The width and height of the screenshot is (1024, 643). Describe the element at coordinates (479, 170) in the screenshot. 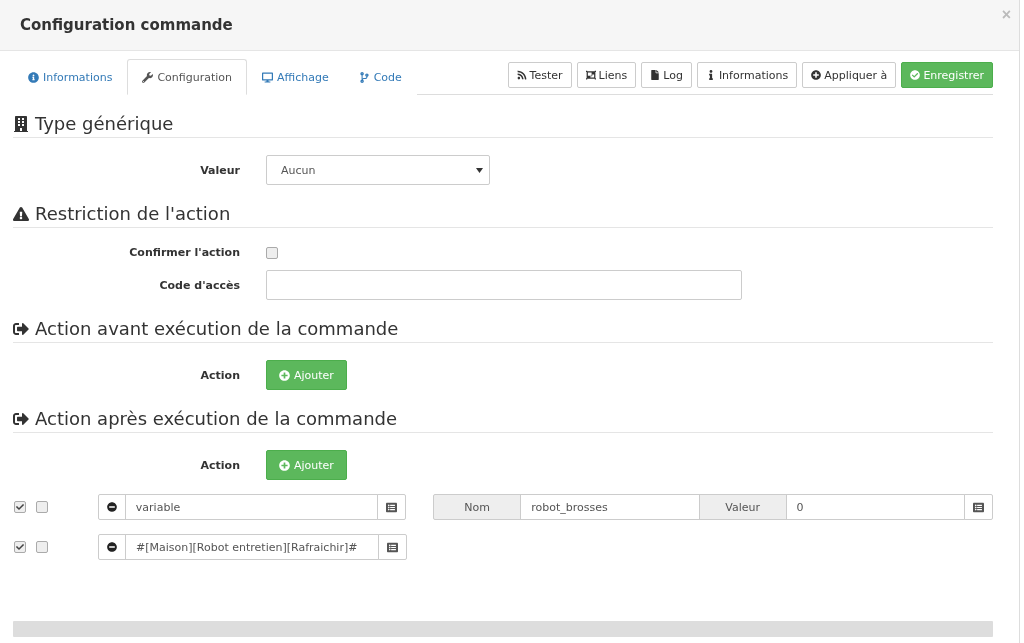

I see `caret-icon` at that location.